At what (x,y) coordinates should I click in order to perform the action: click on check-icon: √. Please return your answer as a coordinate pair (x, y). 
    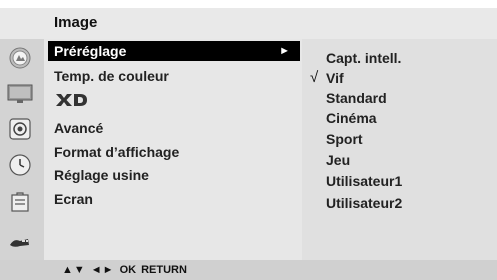
    Looking at the image, I should click on (314, 77).